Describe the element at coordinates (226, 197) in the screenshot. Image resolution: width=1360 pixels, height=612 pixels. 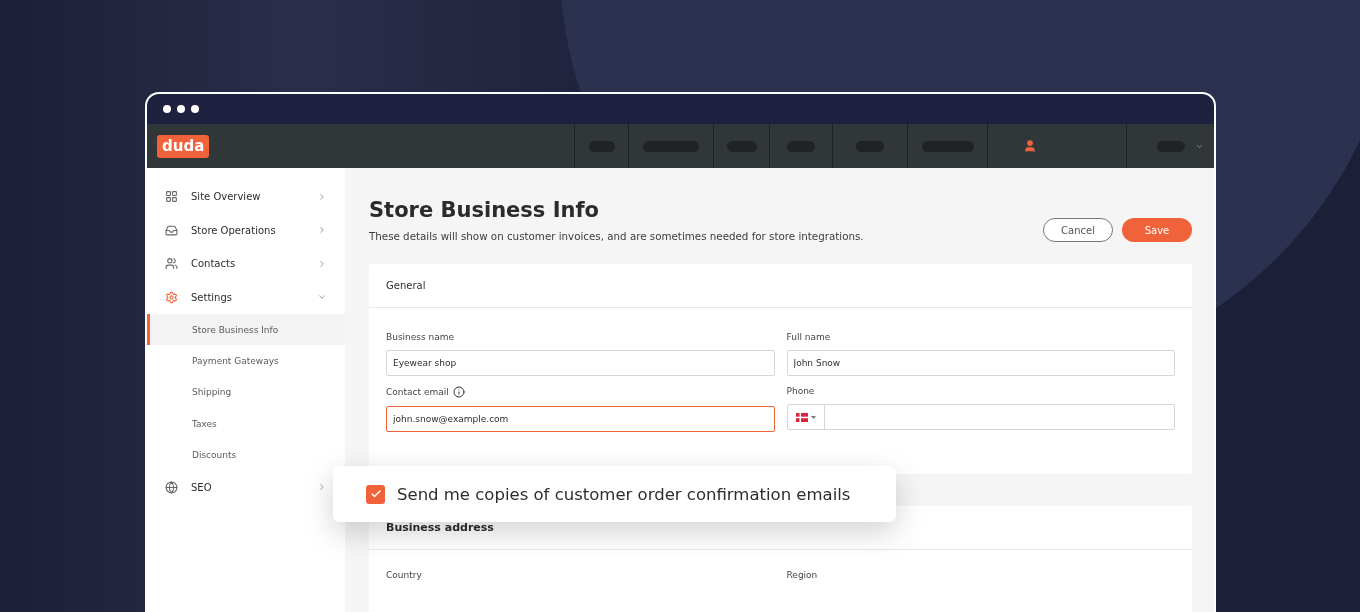
I see `sidebar-label: Site Overview` at that location.